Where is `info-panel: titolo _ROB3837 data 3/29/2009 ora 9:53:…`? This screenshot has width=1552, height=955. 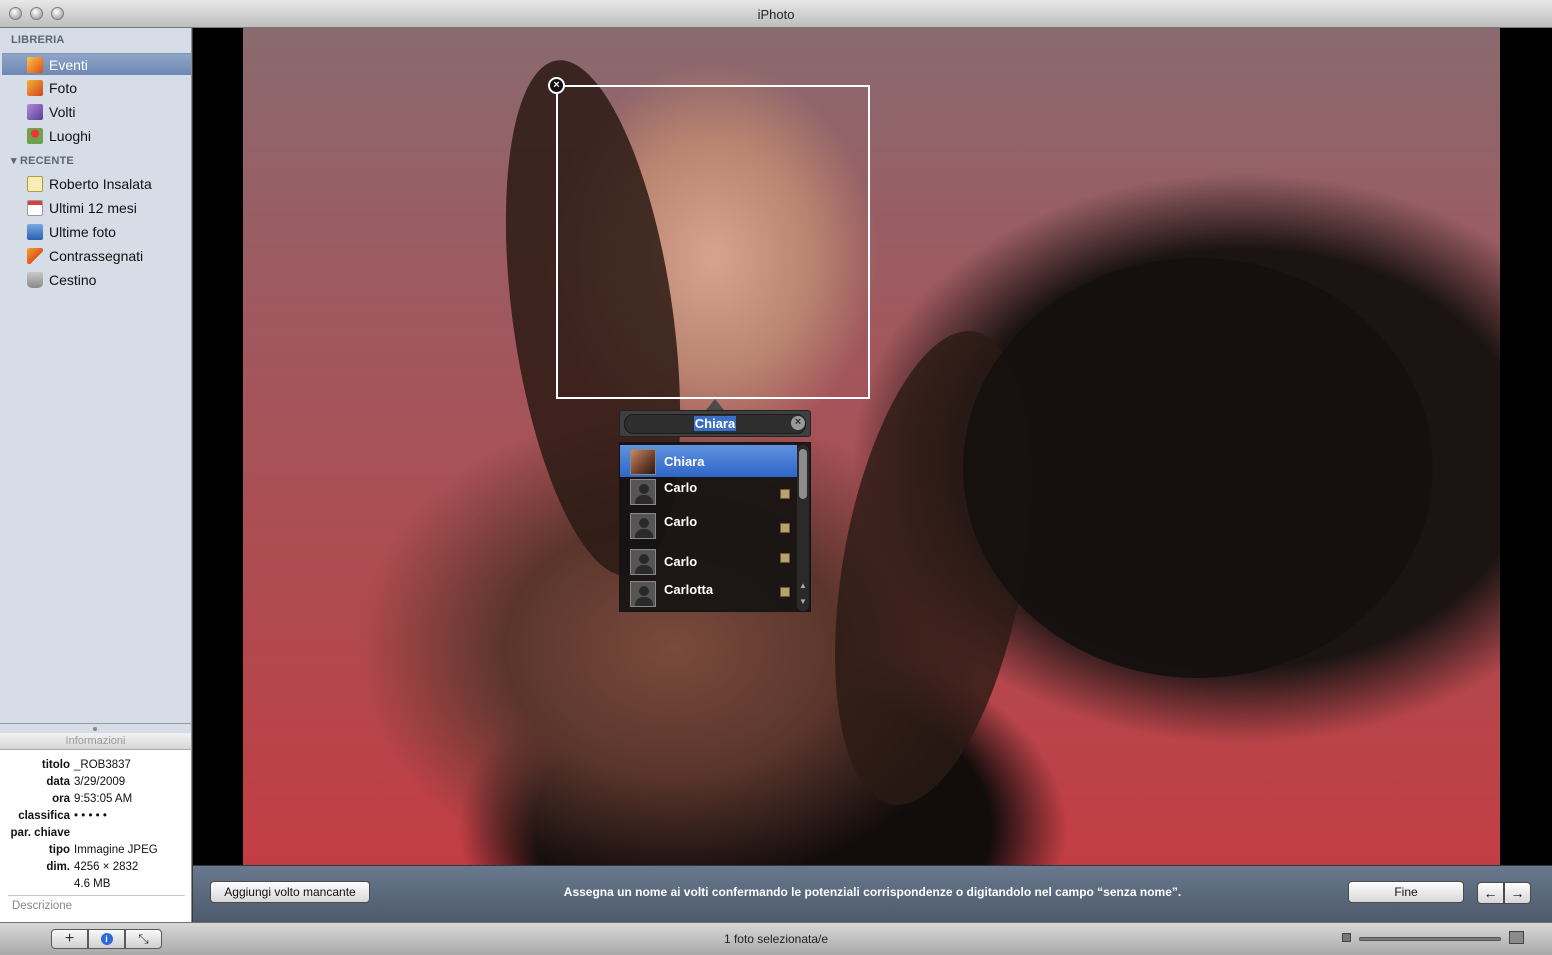
info-panel: titolo _ROB3837 data 3/29/2009 ora 9:53:… is located at coordinates (96, 836).